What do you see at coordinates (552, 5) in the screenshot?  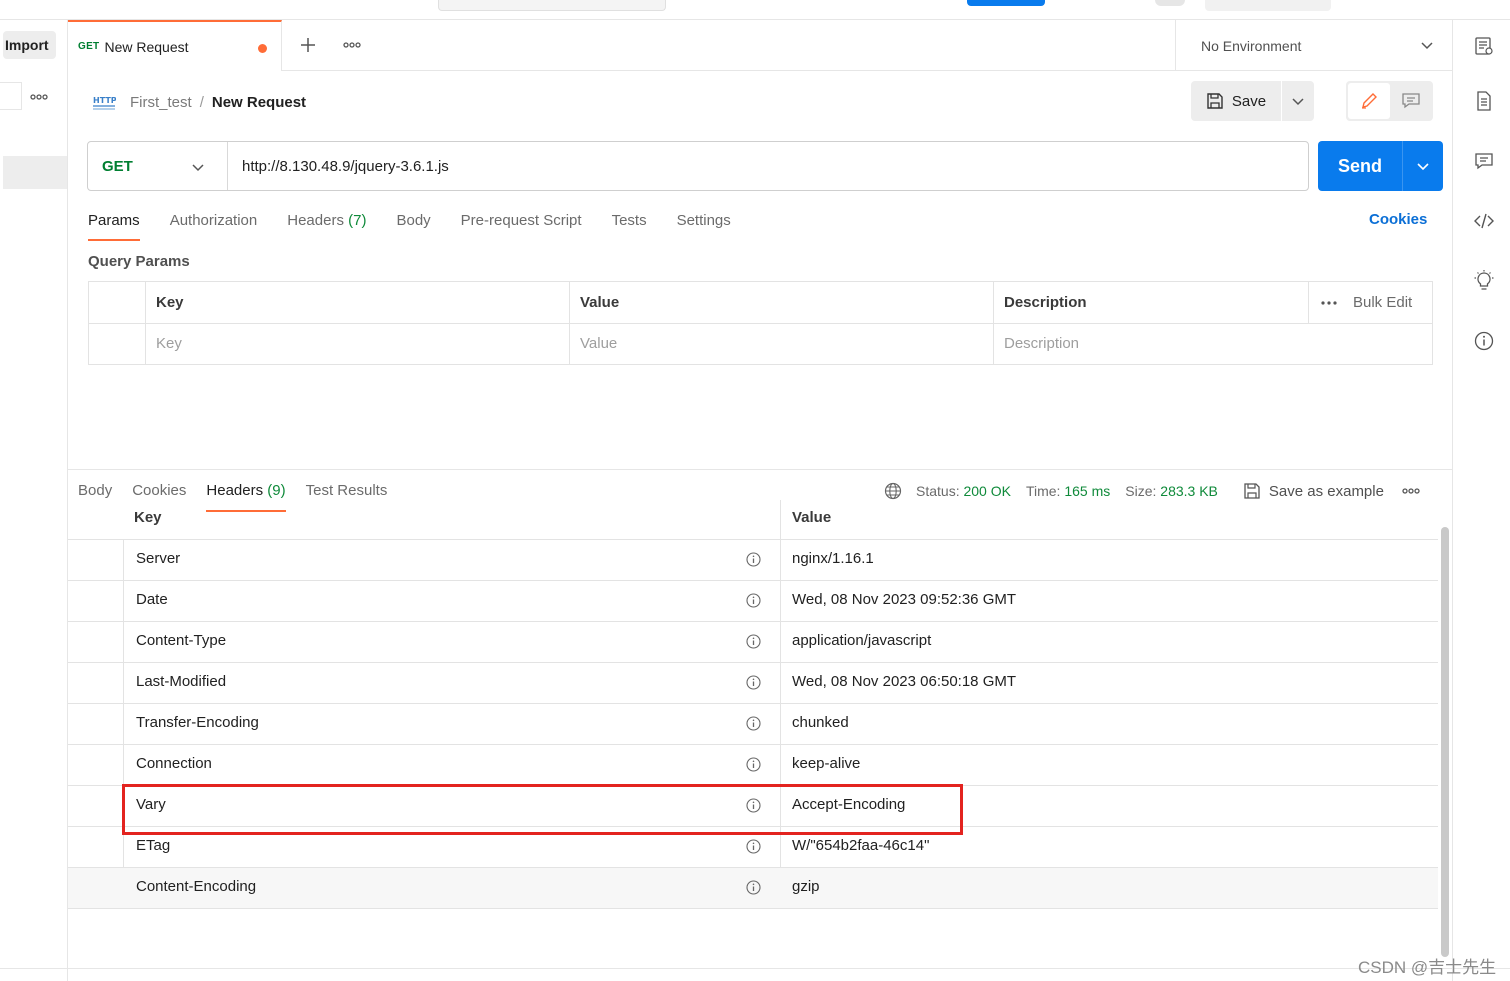 I see `search-bar-fragment` at bounding box center [552, 5].